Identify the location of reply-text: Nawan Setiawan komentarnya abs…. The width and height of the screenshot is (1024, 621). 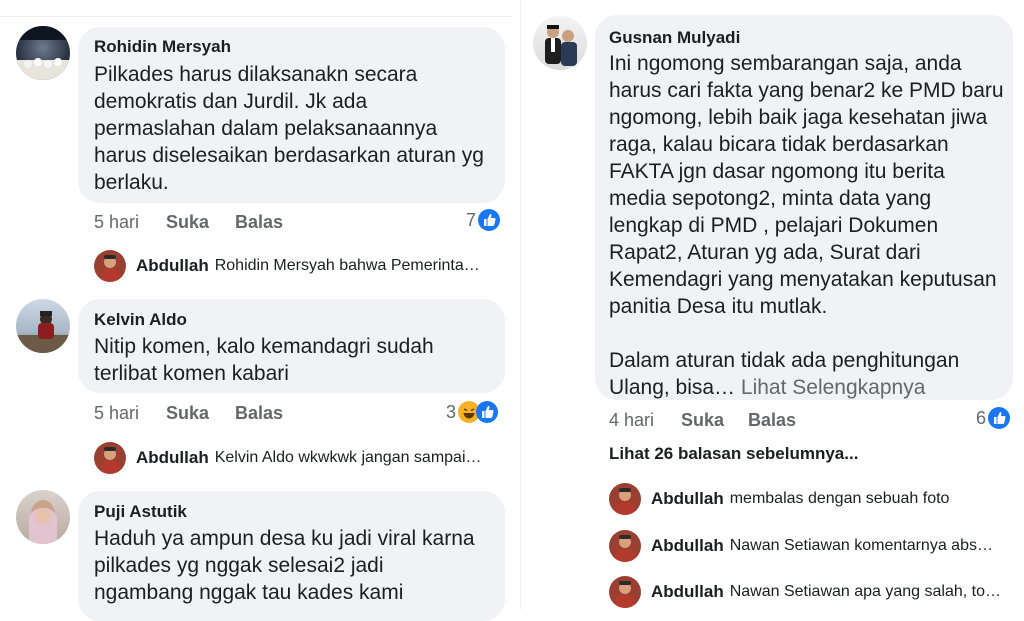
(861, 545).